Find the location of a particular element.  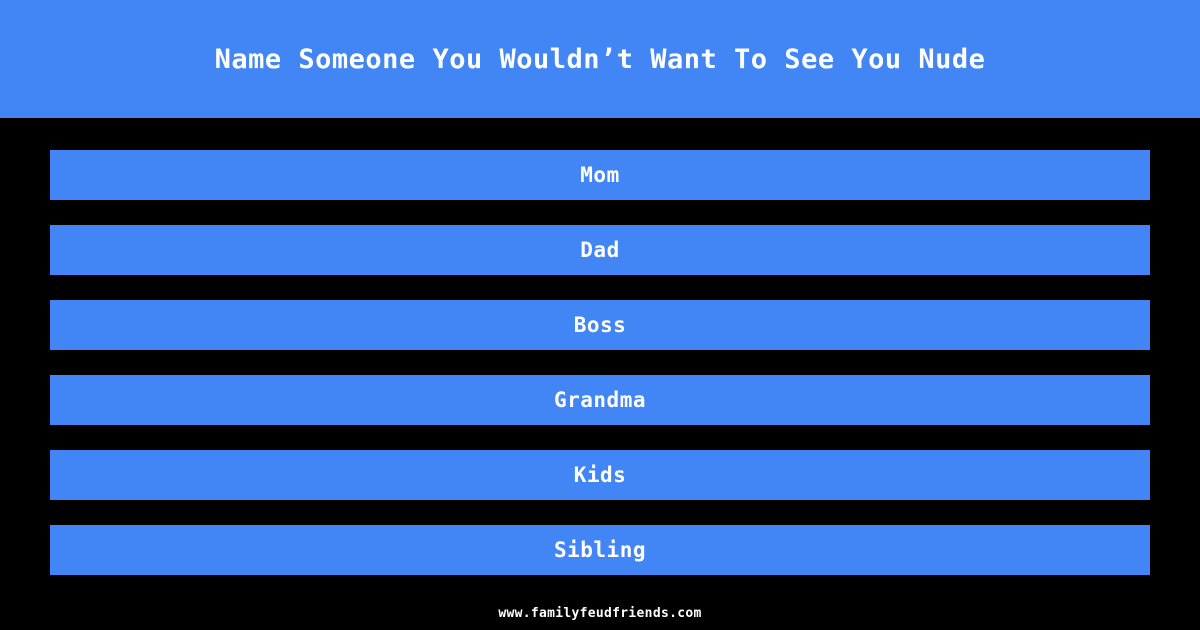

answer-label: Kids is located at coordinates (600, 474).